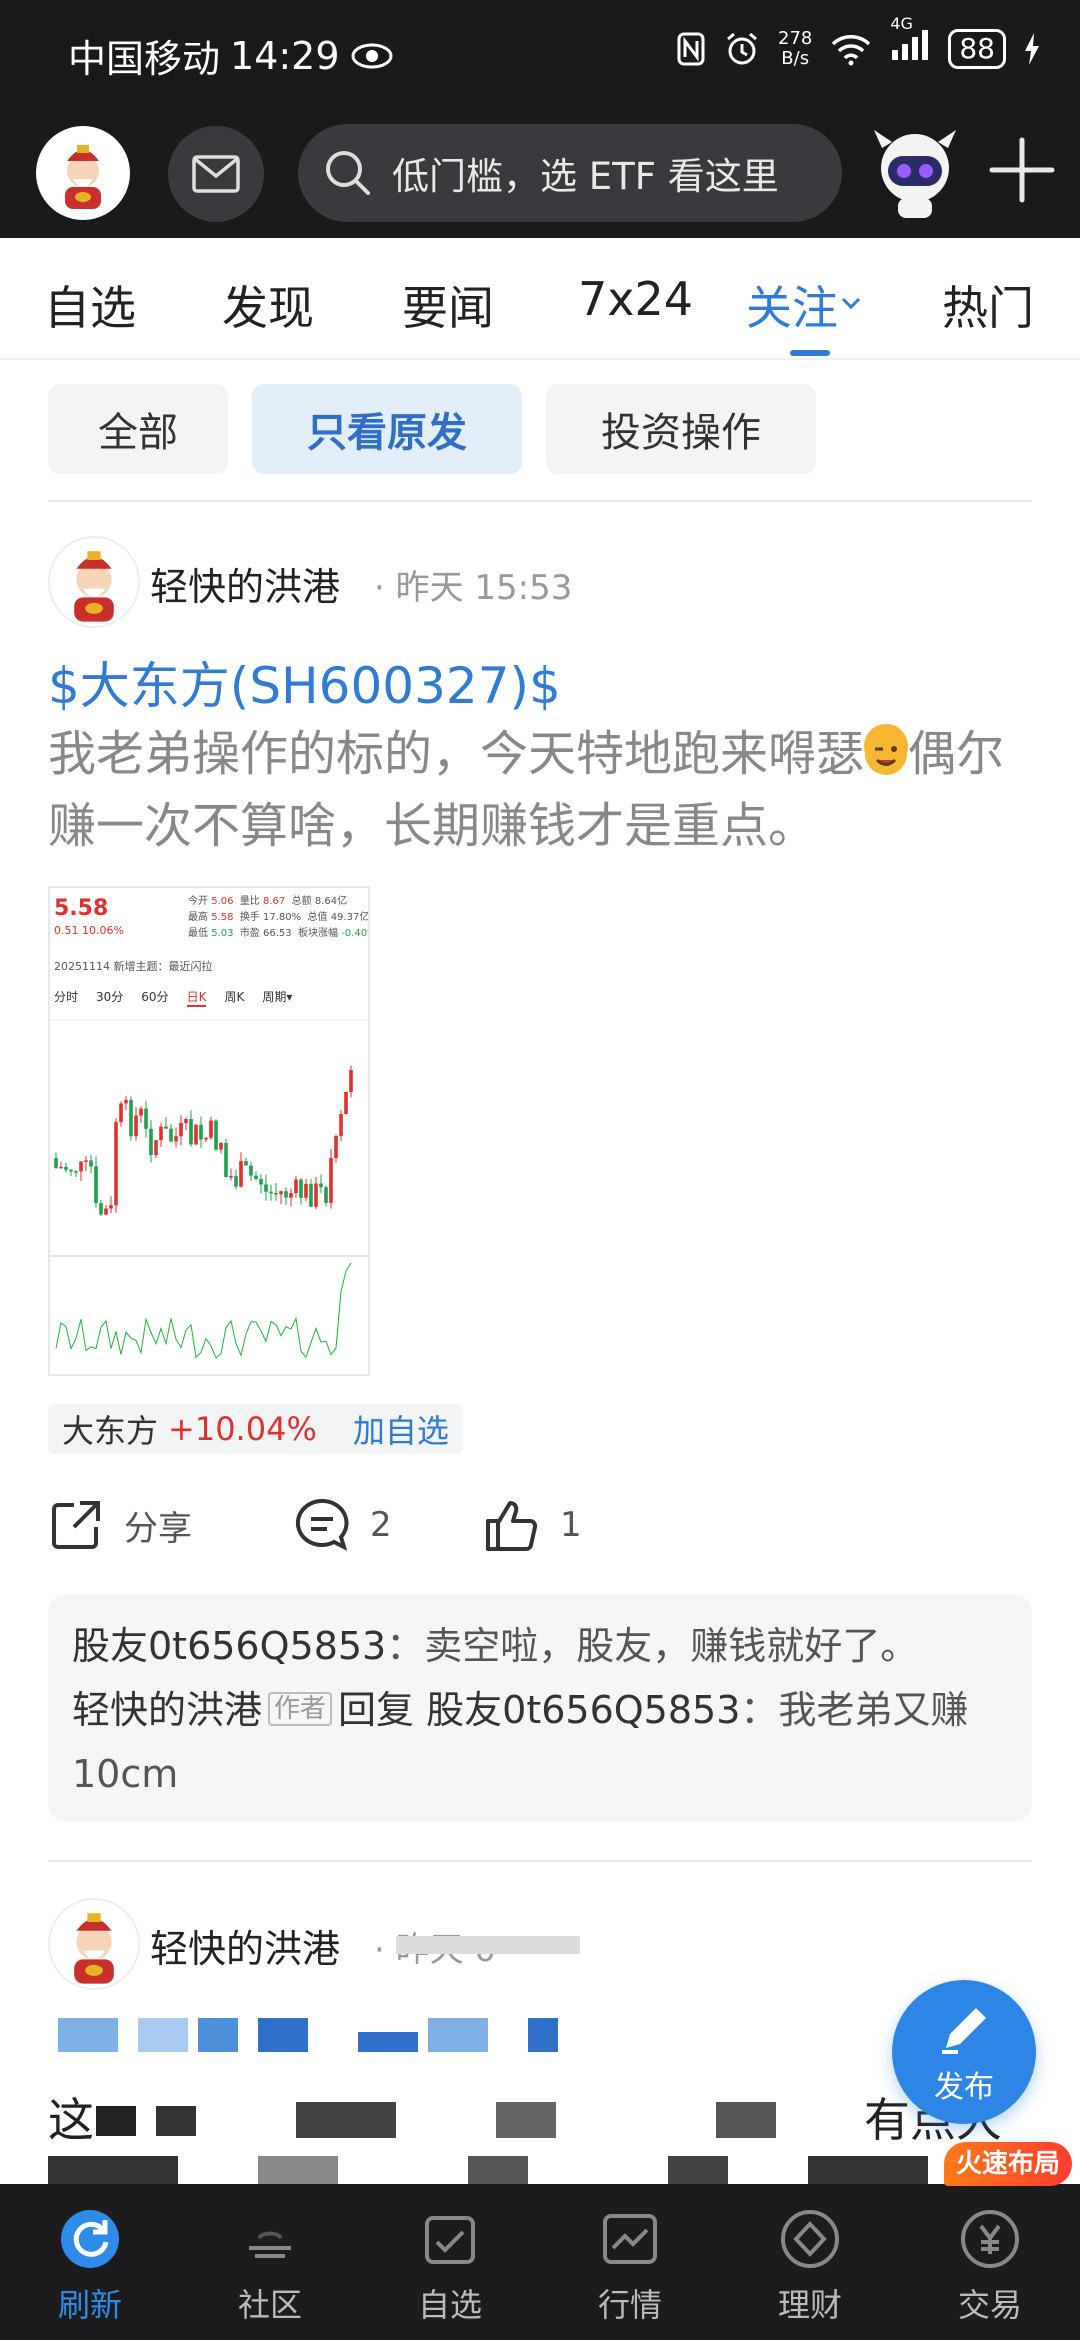 Image resolution: width=1080 pixels, height=2340 pixels. I want to click on feed-tabs: 自选 发现 要闻 7x24 关注 热门, so click(540, 299).